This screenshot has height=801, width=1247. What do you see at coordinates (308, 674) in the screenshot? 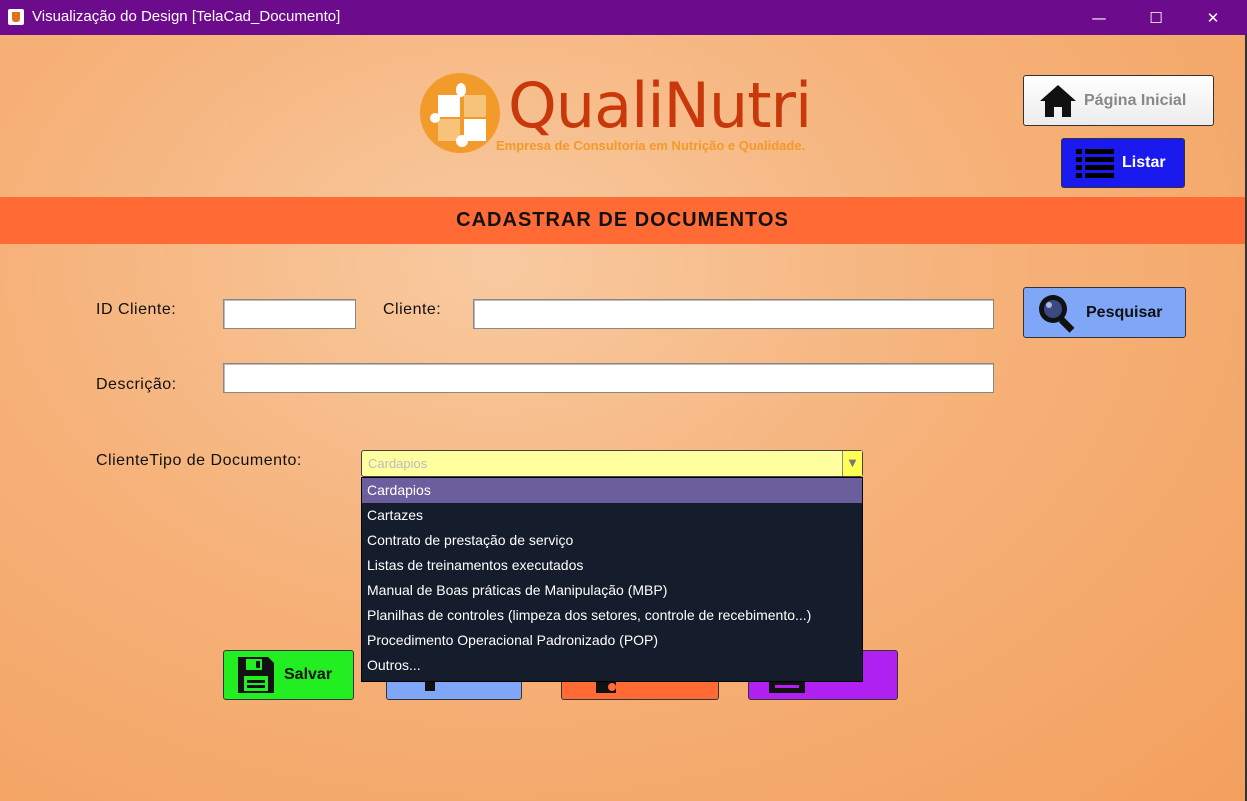
I see `save-button-label: Salvar` at bounding box center [308, 674].